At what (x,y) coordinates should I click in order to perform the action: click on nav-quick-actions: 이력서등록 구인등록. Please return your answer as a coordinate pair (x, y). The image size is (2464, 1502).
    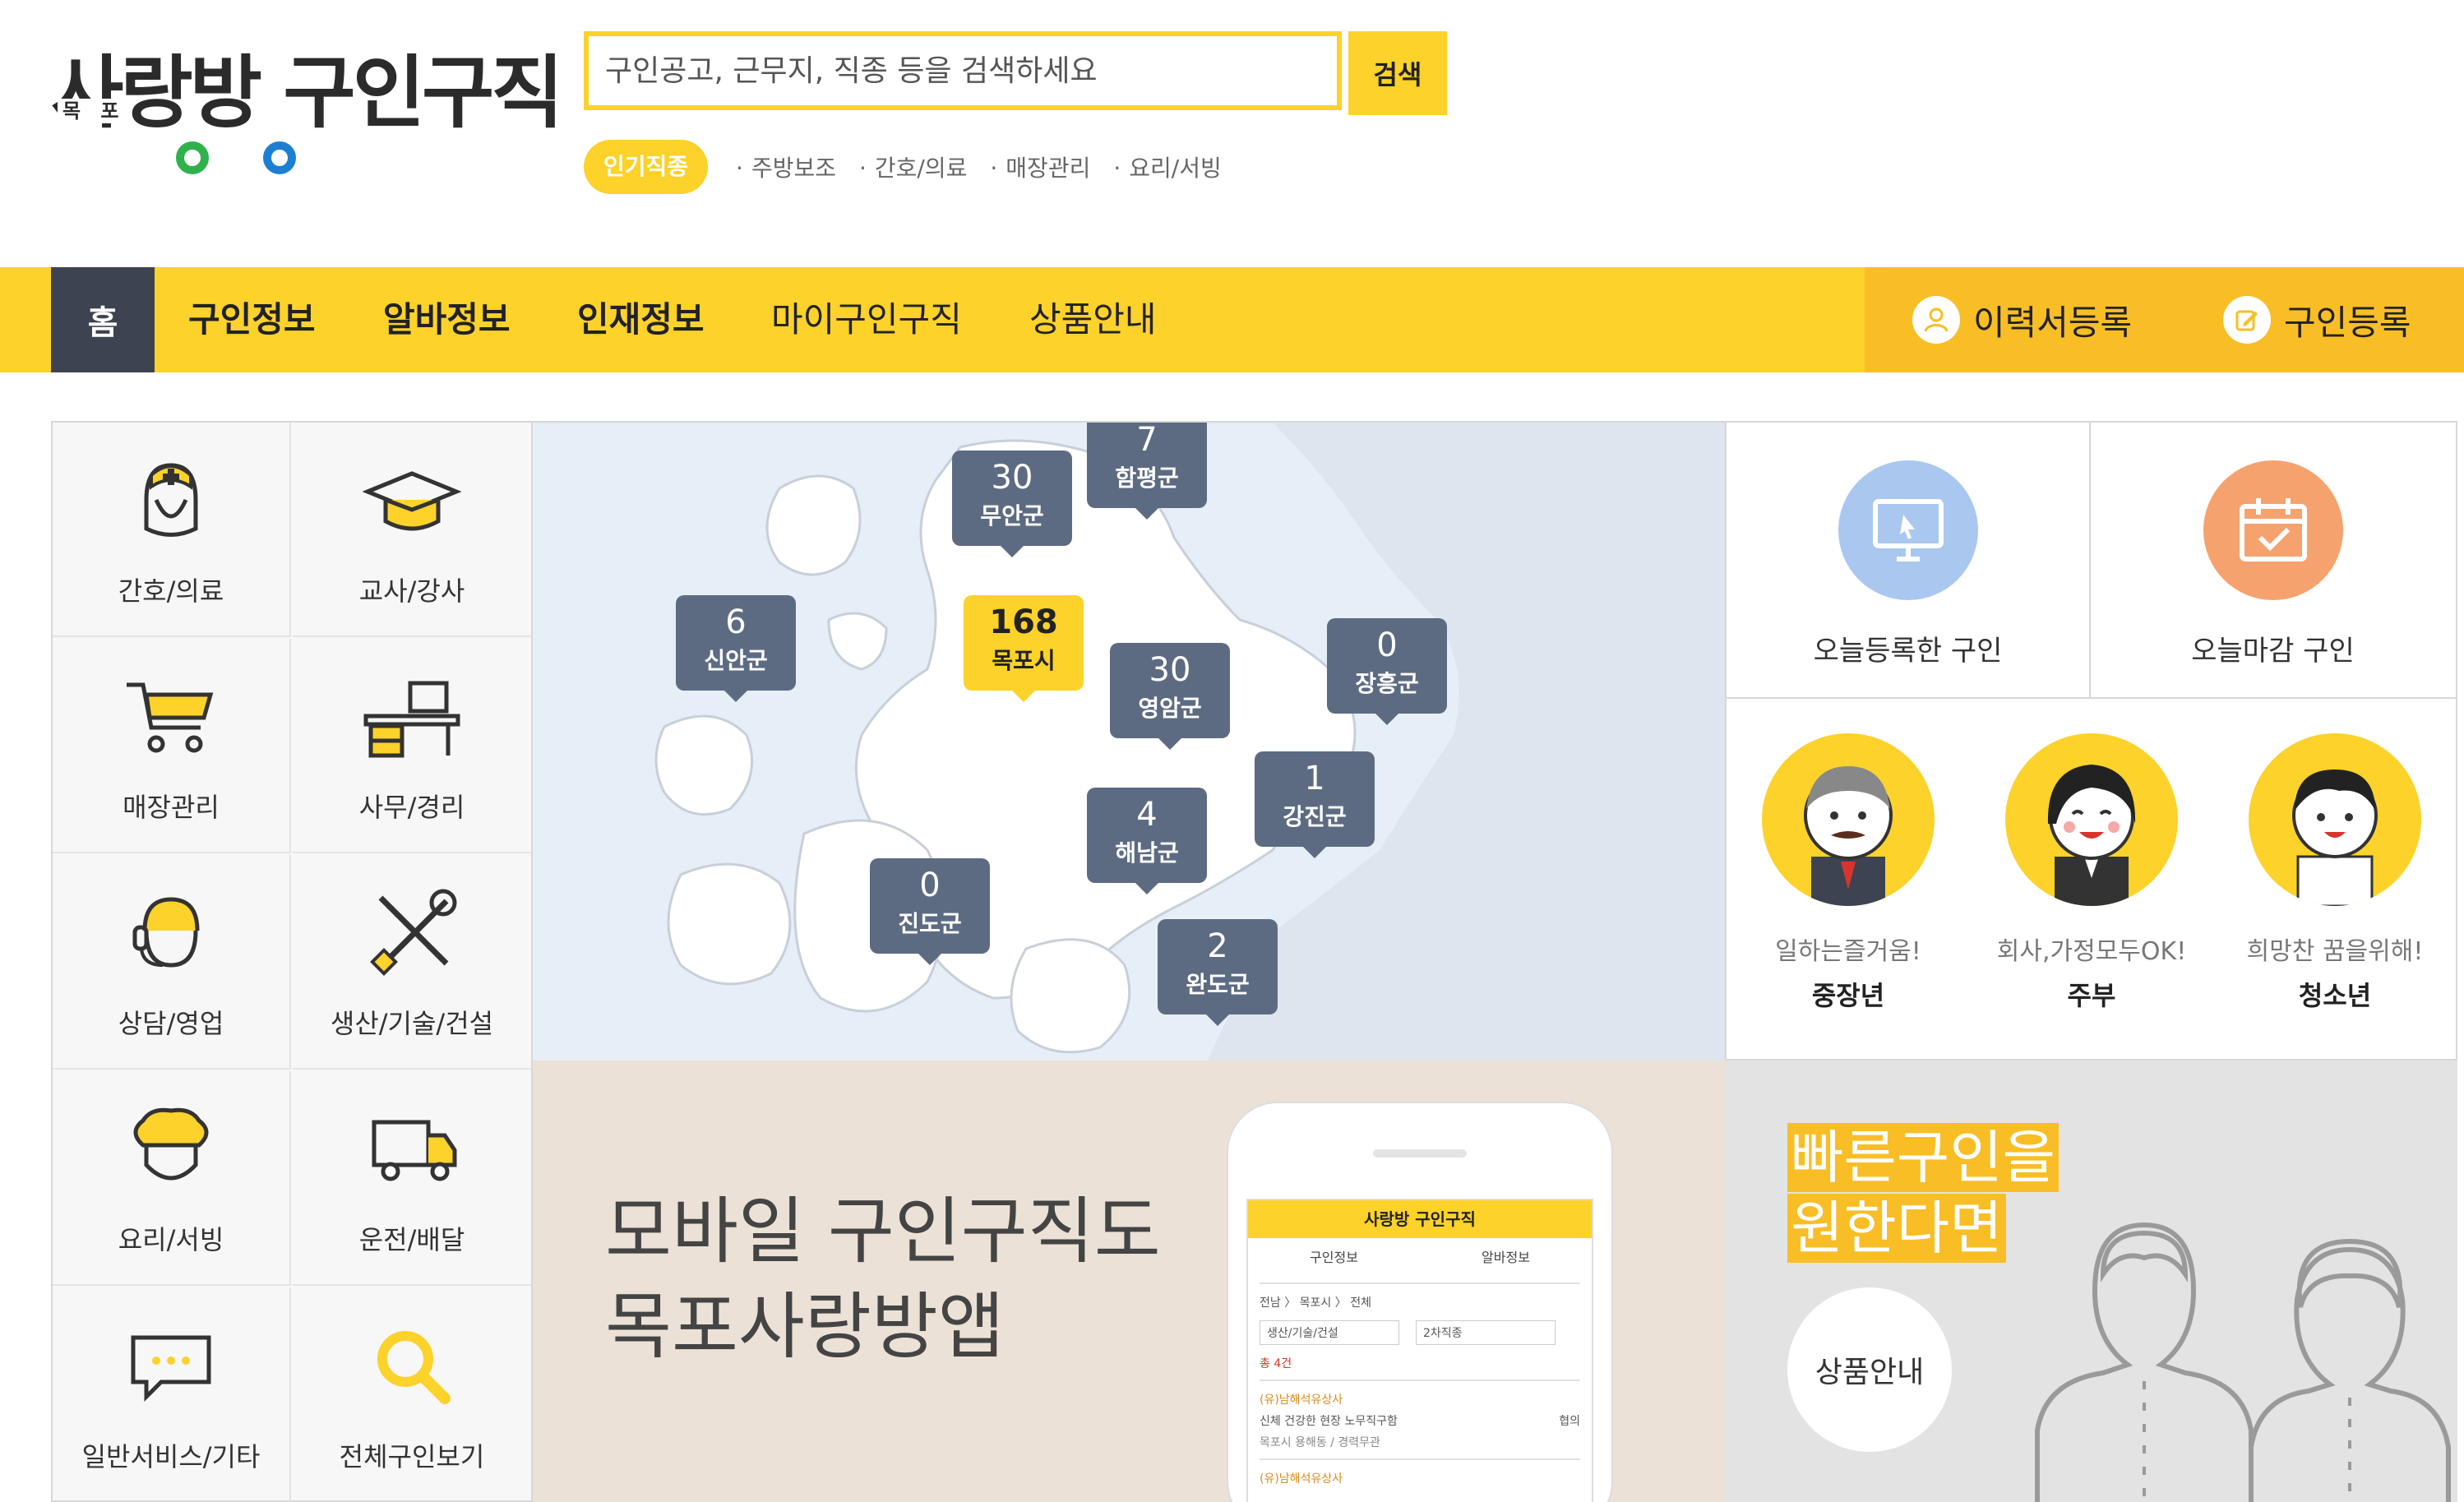
    Looking at the image, I should click on (2164, 319).